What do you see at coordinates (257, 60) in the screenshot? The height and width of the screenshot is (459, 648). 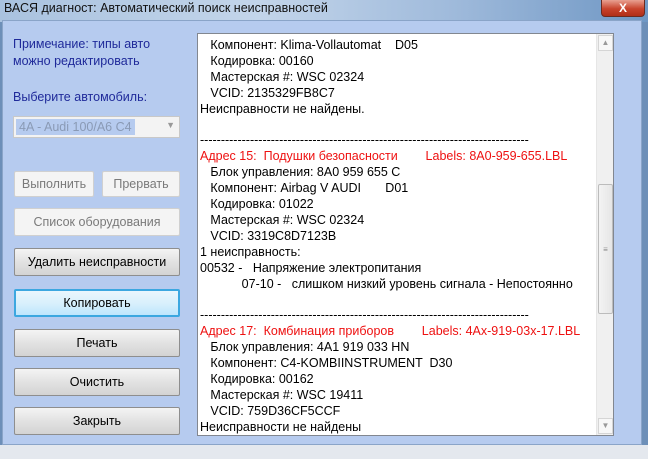 I see `log-line: Кодировка: 00160` at bounding box center [257, 60].